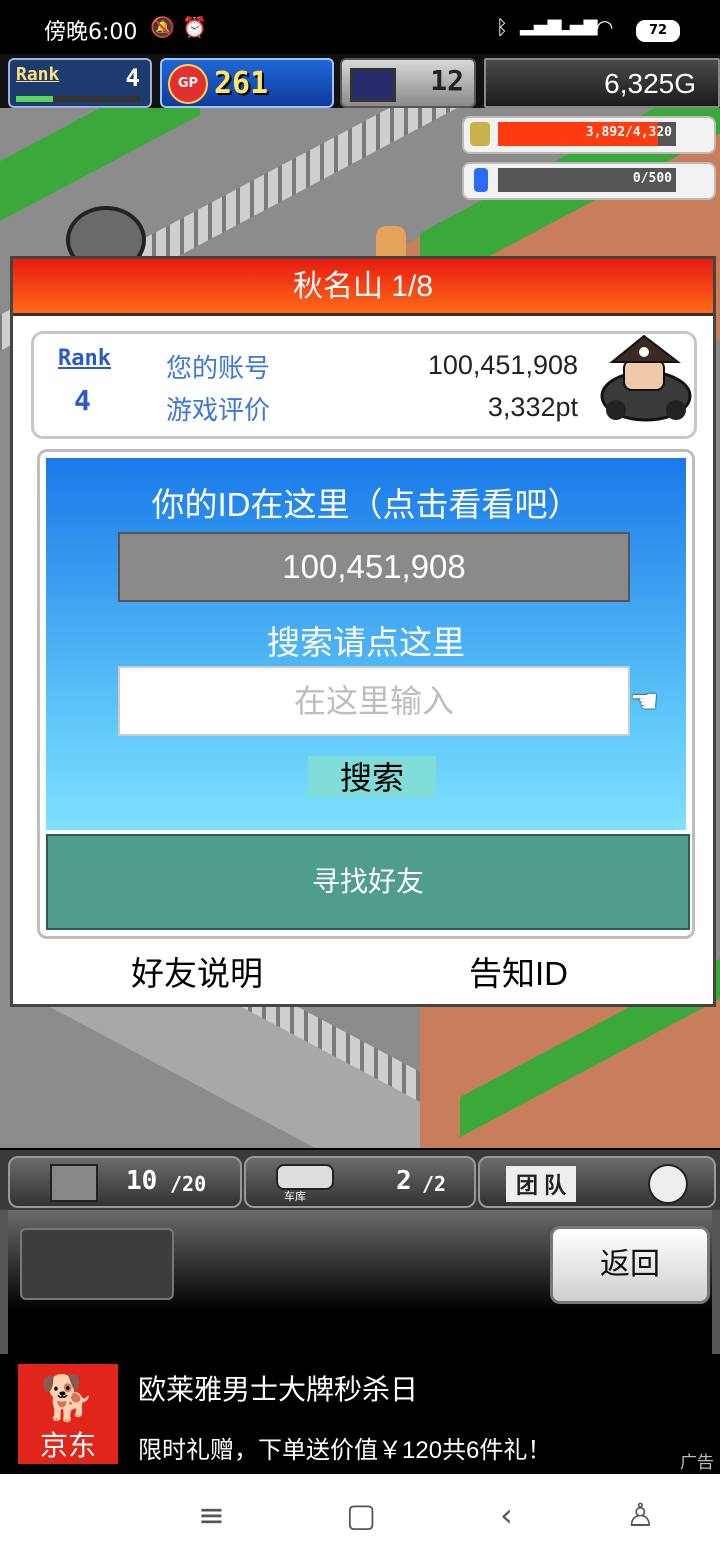  What do you see at coordinates (597, 1182) in the screenshot?
I see `team-tab: 团 队` at bounding box center [597, 1182].